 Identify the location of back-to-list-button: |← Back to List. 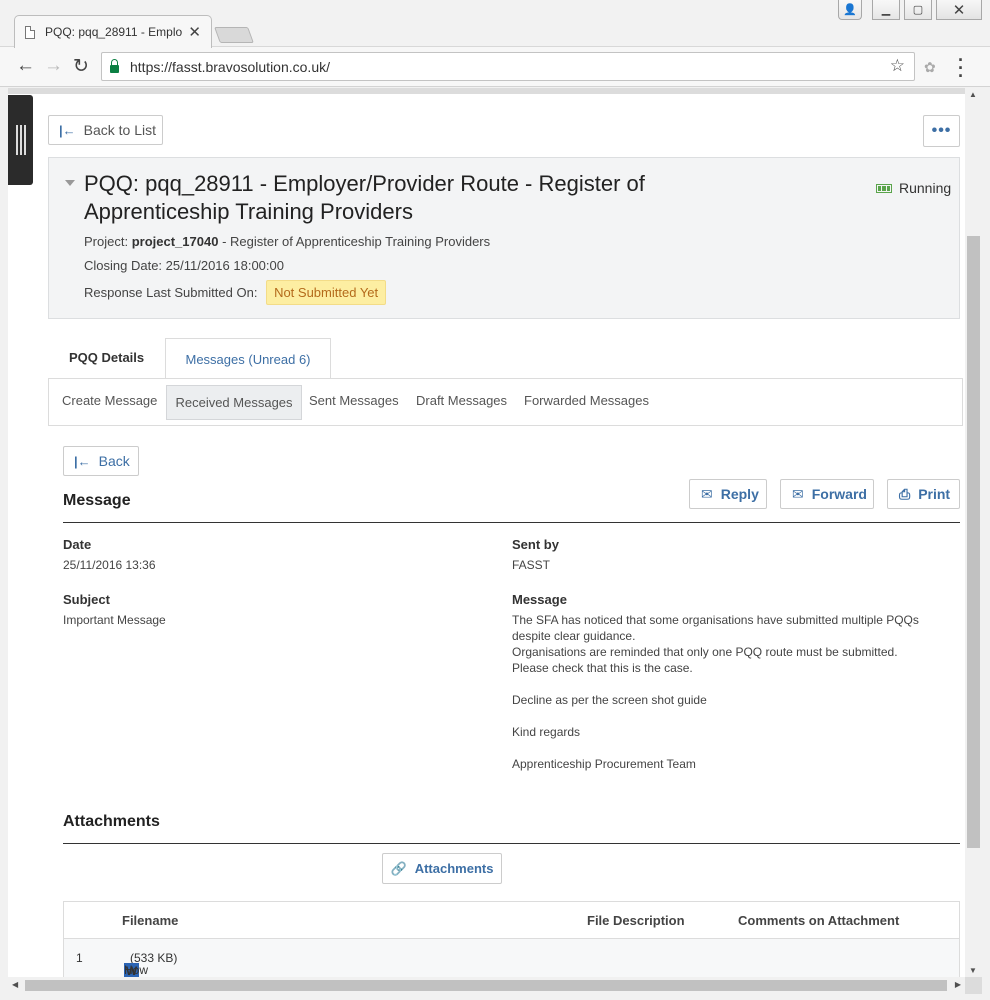
(105, 130).